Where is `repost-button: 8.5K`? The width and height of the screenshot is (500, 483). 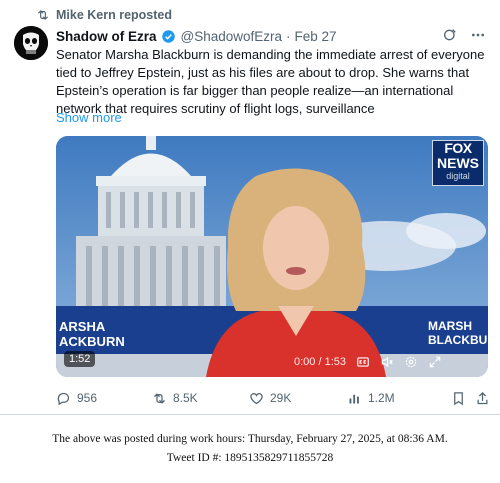
repost-button: 8.5K is located at coordinates (175, 398).